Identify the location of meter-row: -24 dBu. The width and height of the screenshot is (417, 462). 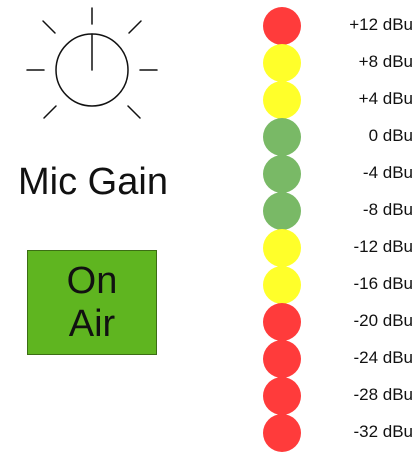
(339, 359).